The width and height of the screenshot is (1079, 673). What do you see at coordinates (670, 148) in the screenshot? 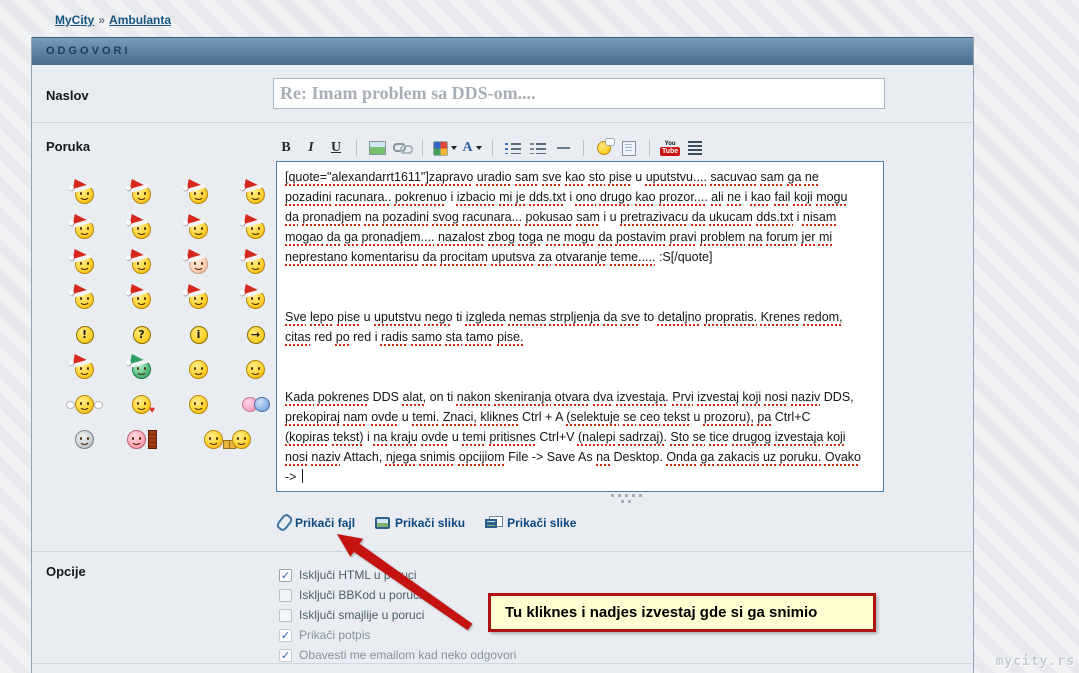
I see `insert-youtube-button: You Tube` at bounding box center [670, 148].